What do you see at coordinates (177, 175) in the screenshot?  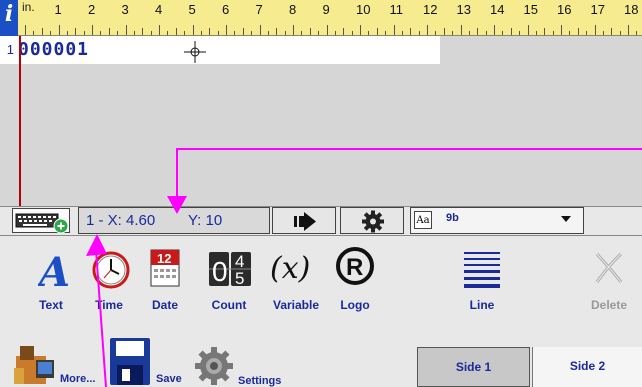 I see `pointer-line-top-vertical` at bounding box center [177, 175].